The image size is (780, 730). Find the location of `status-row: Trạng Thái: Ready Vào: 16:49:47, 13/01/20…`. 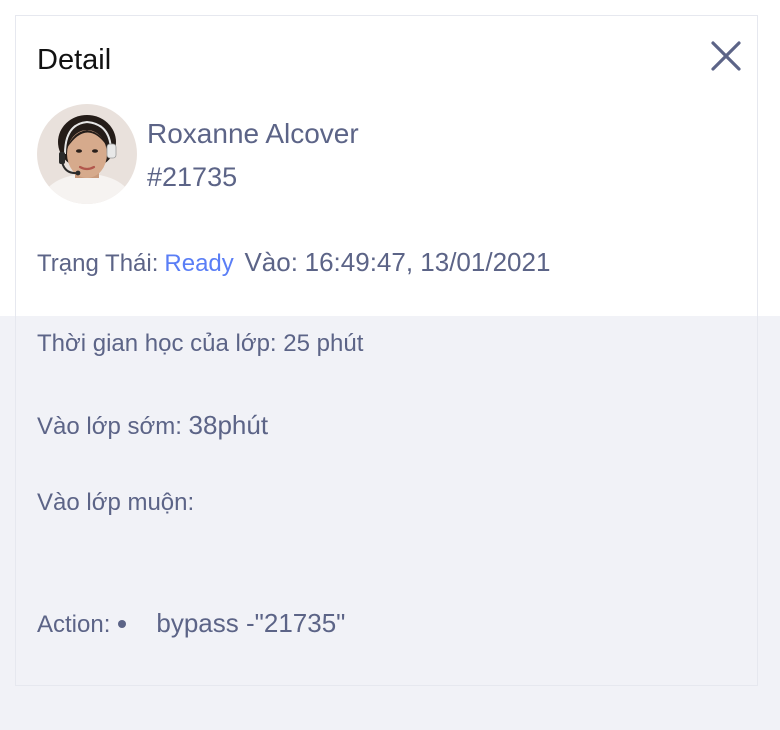

status-row: Trạng Thái: Ready Vào: 16:49:47, 13/01/20… is located at coordinates (293, 263).